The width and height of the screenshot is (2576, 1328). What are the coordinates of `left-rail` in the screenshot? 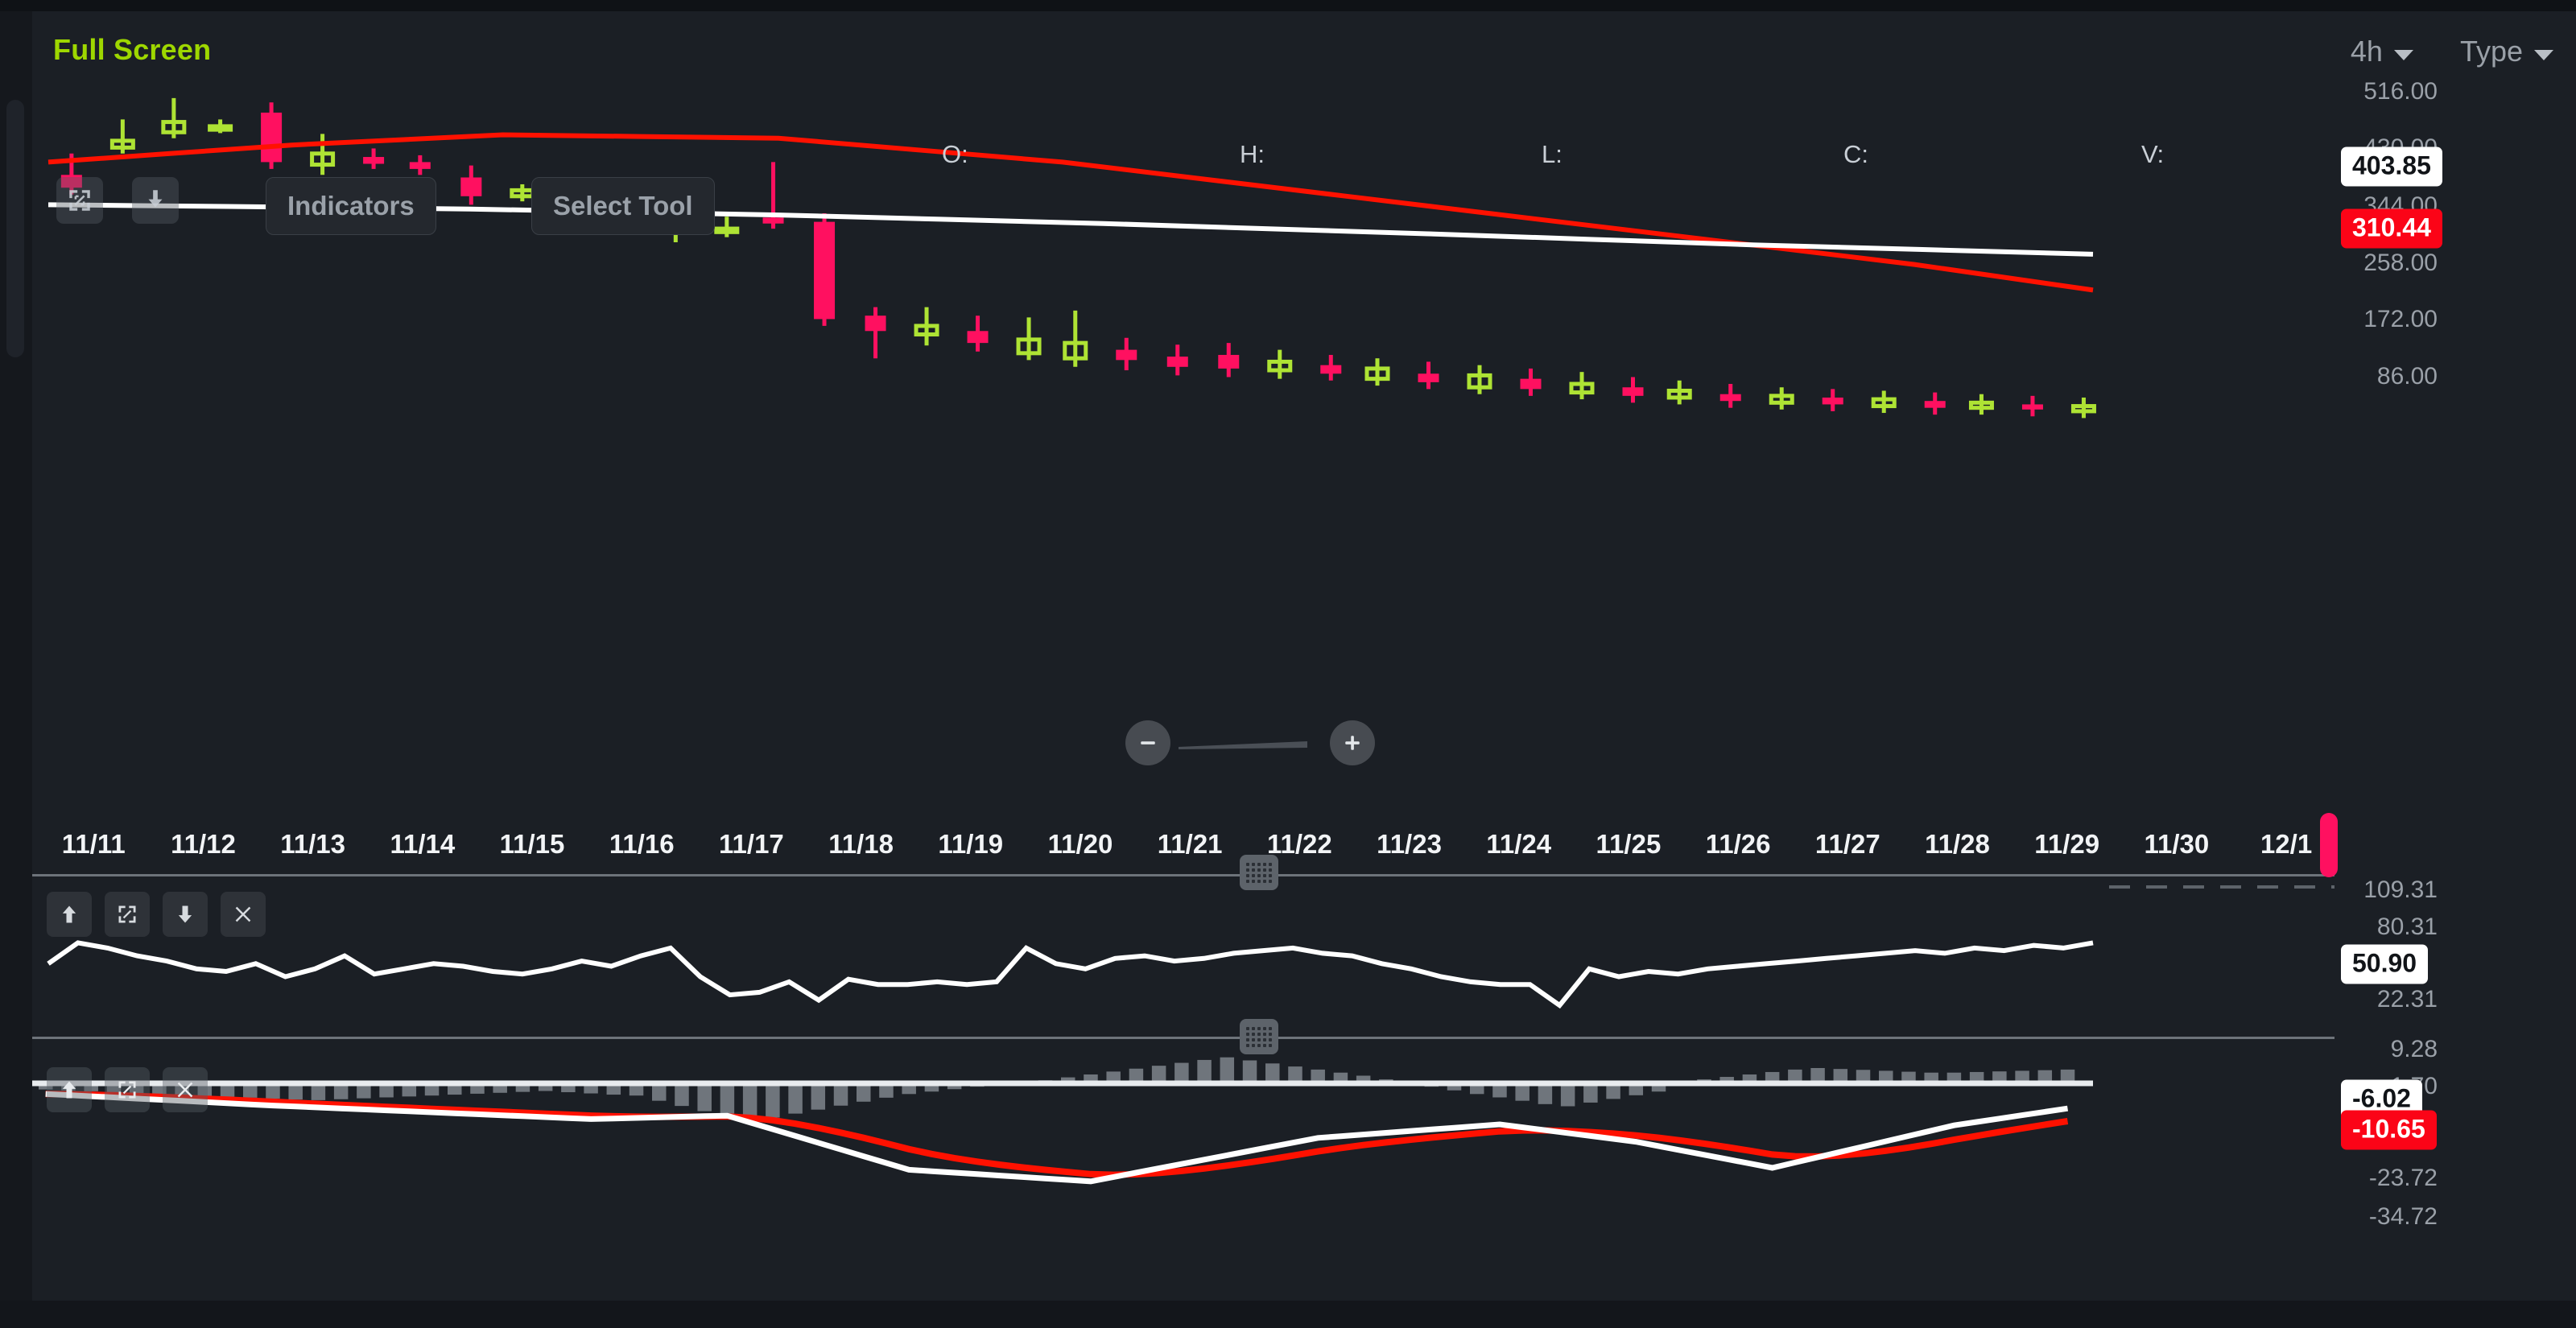 It's located at (16, 669).